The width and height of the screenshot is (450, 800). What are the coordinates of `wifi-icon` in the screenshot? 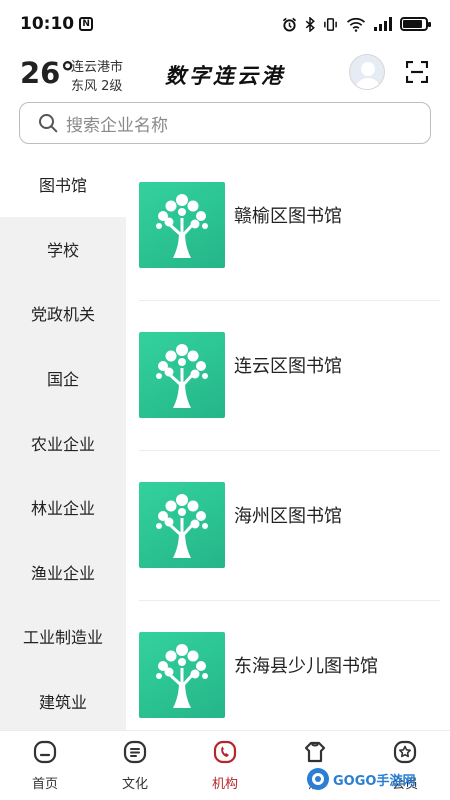 It's located at (356, 24).